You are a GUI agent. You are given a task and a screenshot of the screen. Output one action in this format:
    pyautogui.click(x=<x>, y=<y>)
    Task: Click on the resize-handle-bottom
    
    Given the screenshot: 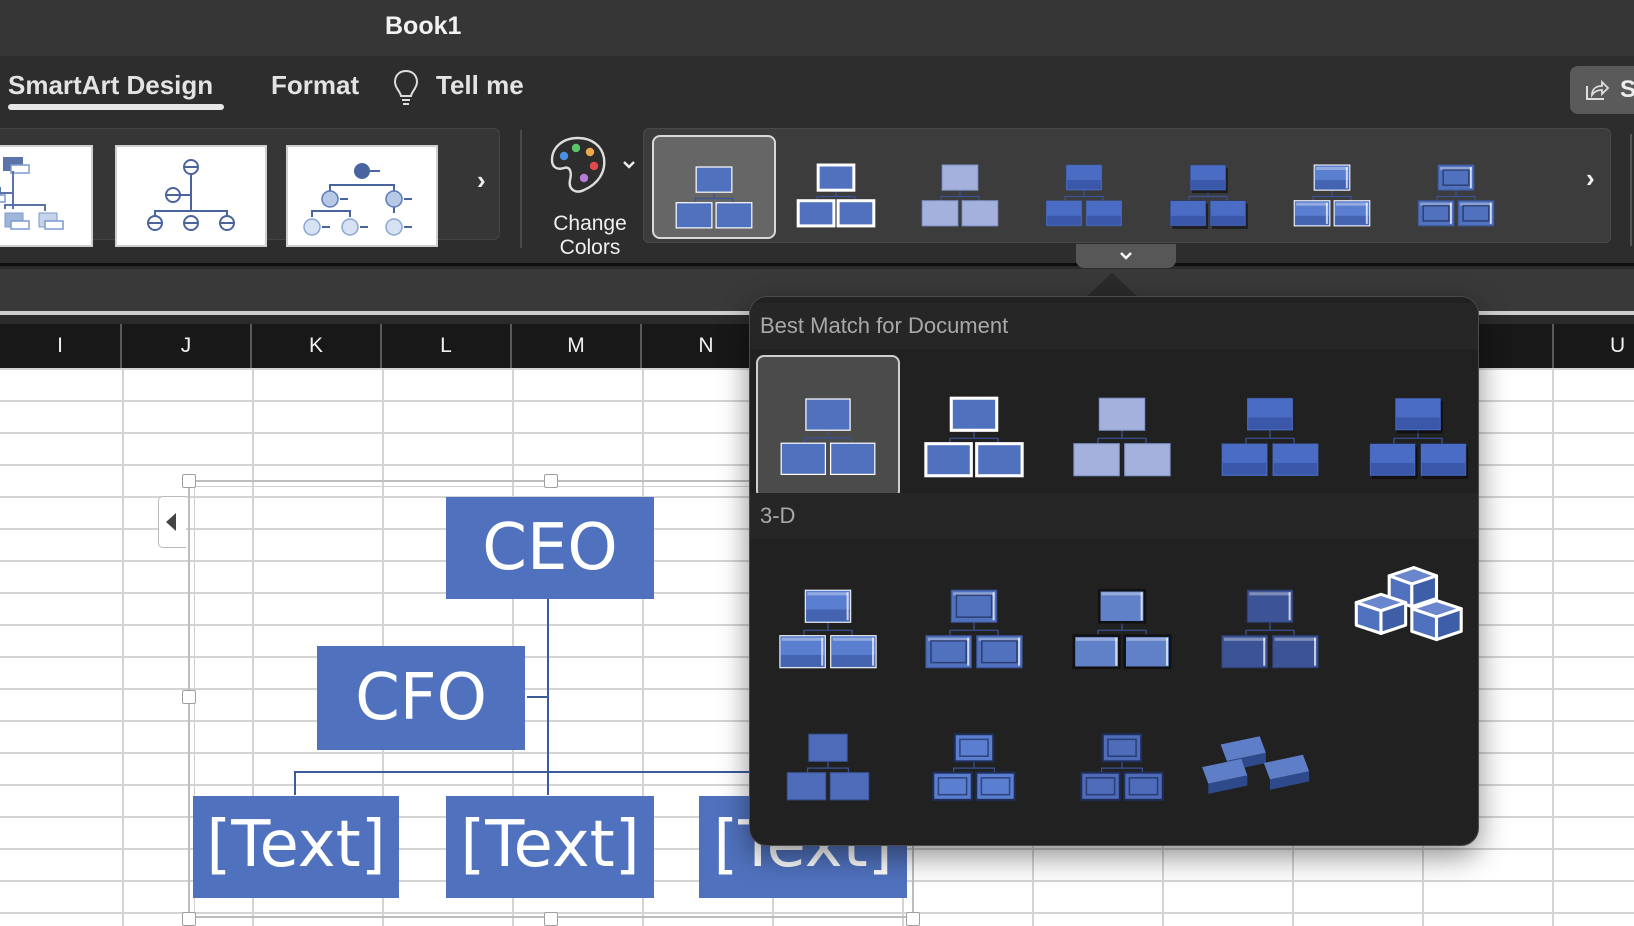 What is the action you would take?
    pyautogui.click(x=551, y=919)
    